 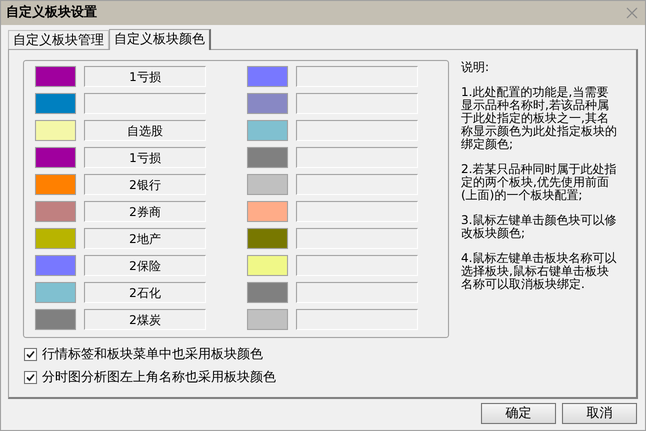 What do you see at coordinates (160, 39) in the screenshot?
I see `tab: 自定义板块颜色` at bounding box center [160, 39].